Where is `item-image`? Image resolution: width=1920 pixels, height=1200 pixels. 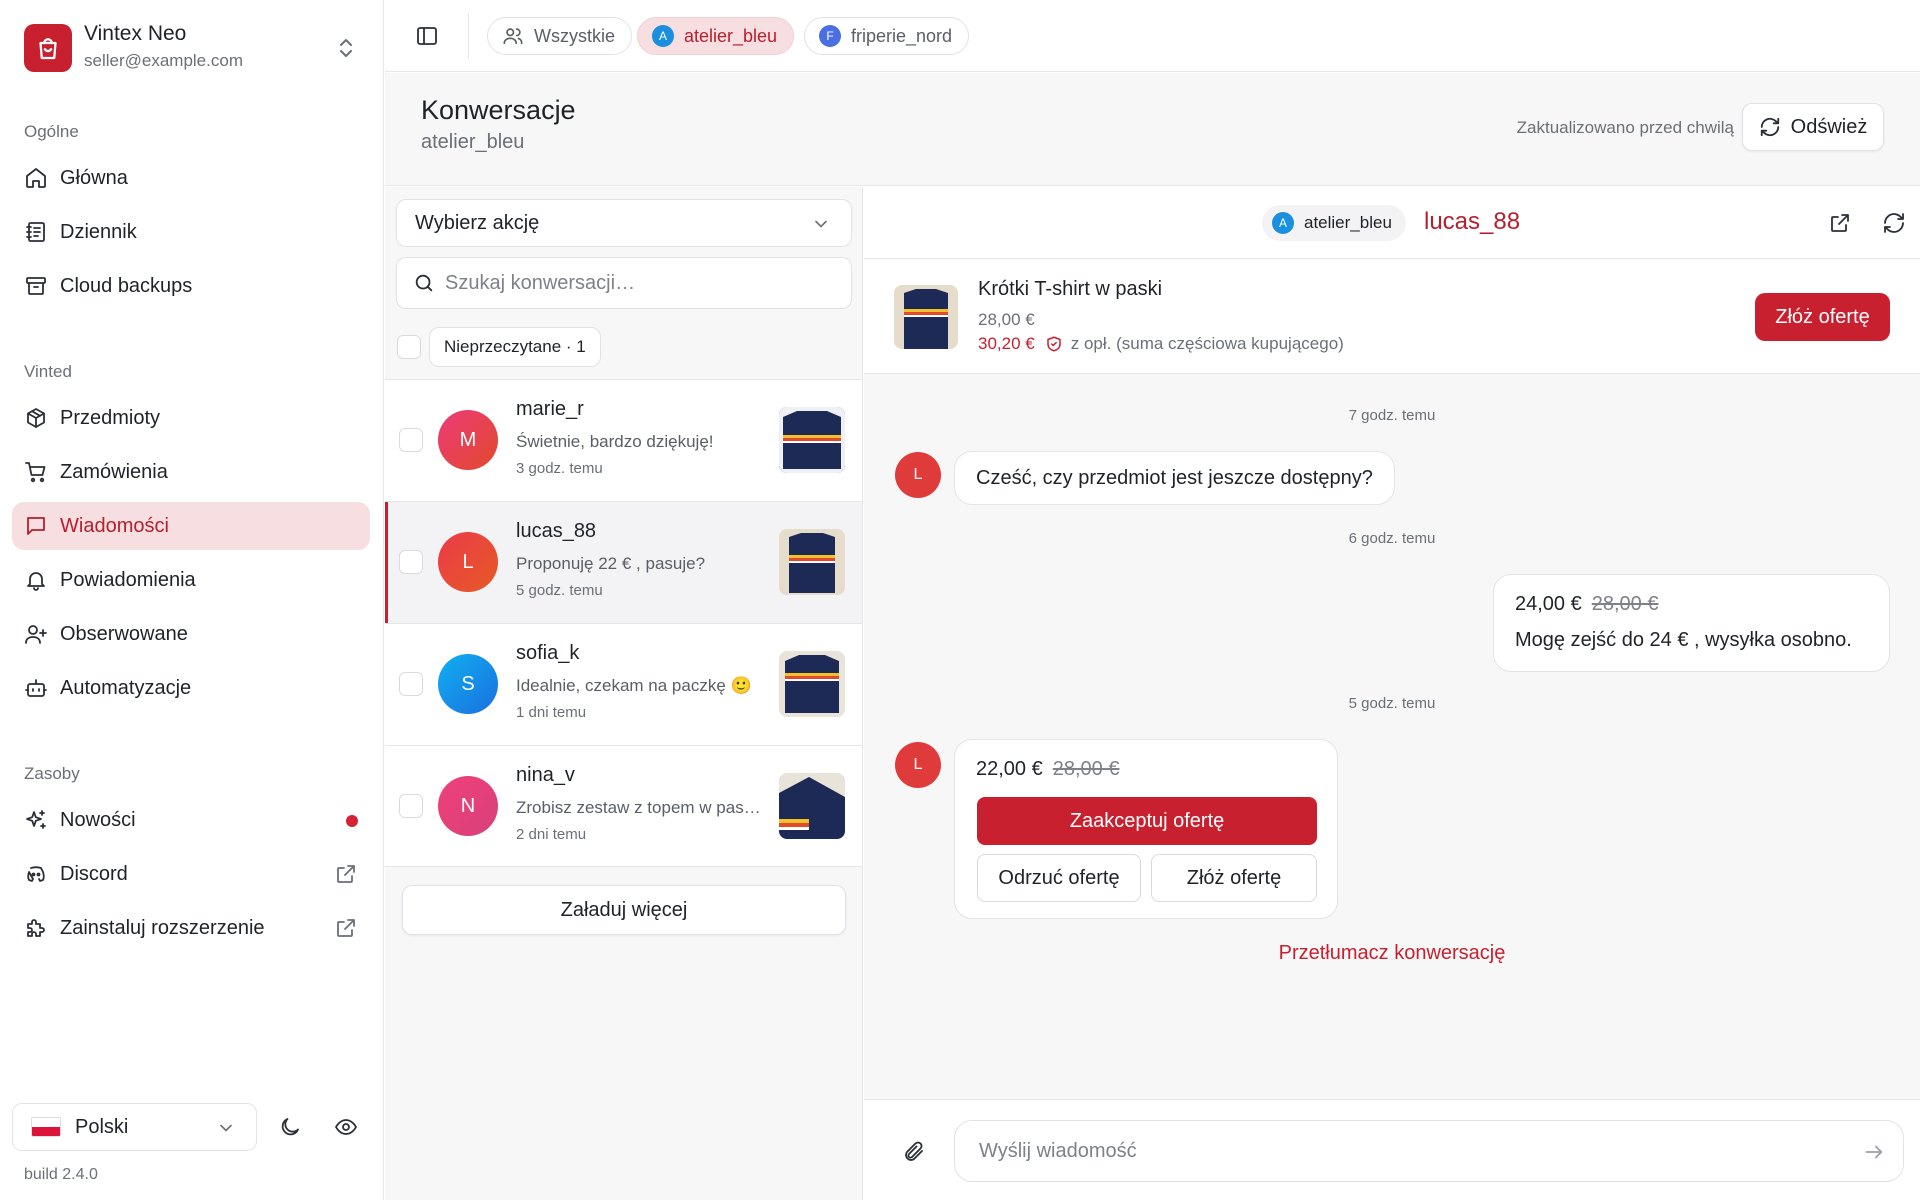 item-image is located at coordinates (926, 317).